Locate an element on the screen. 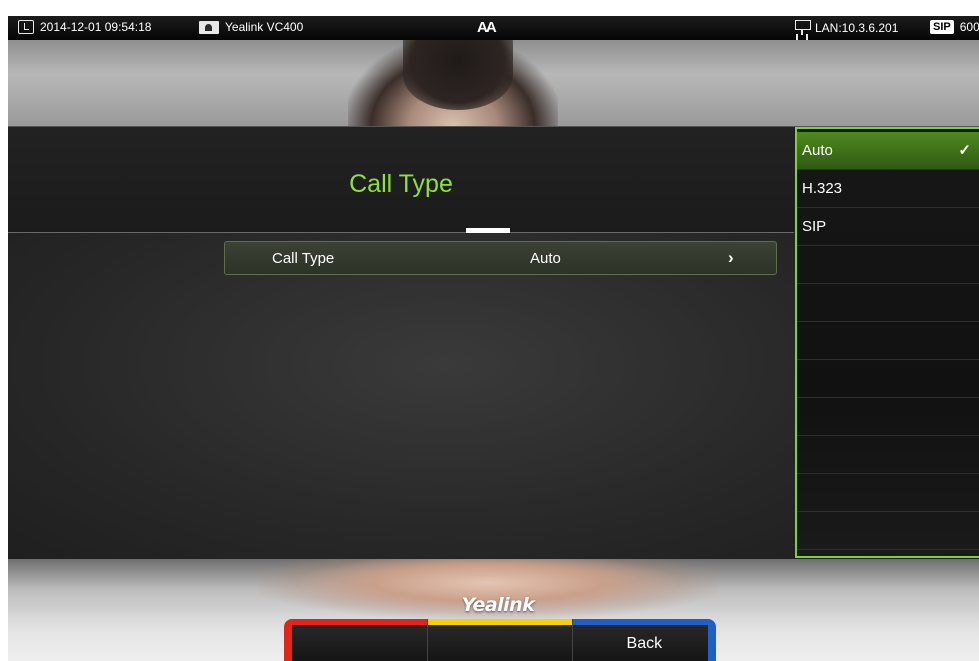  sip-badge: SIP is located at coordinates (942, 27).